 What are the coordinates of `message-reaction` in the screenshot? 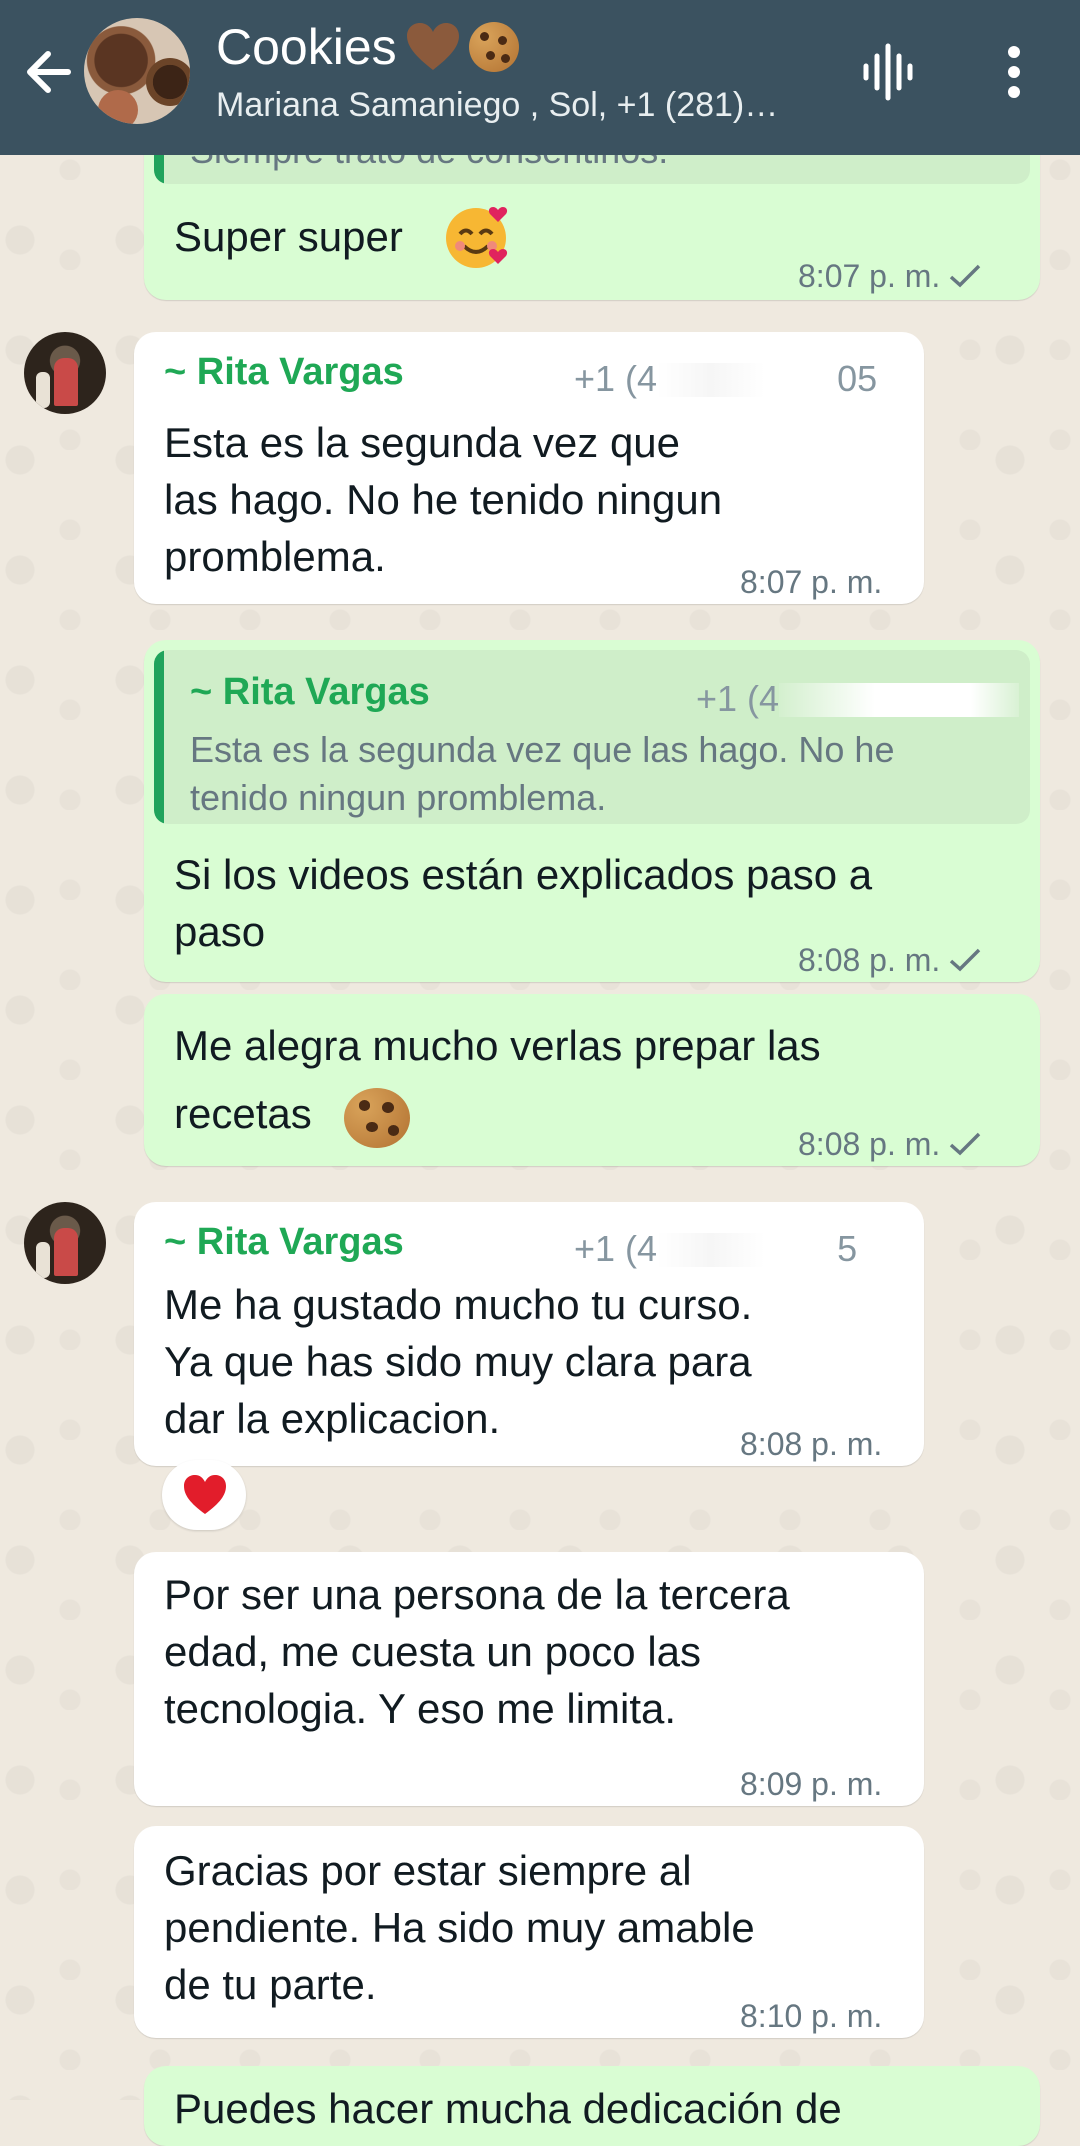 It's located at (204, 1495).